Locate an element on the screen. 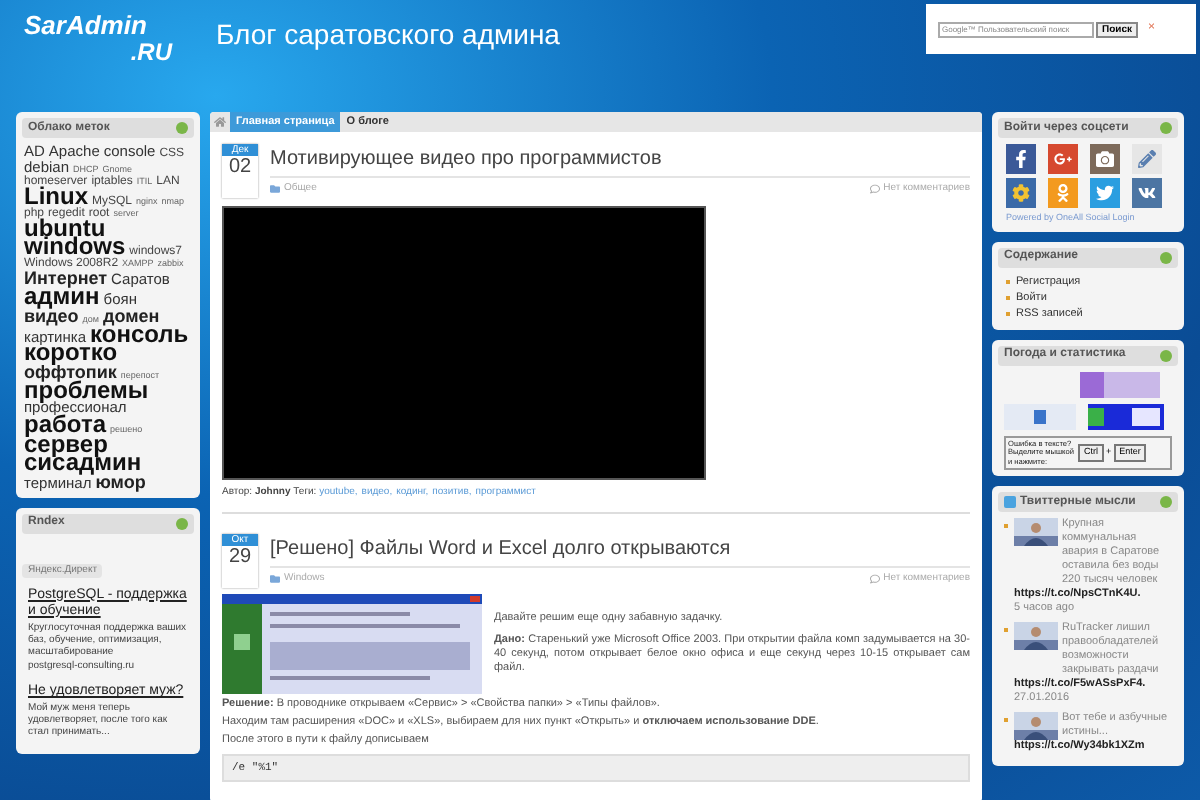 This screenshot has width=1200, height=800. odnoklassniki-icon is located at coordinates (1063, 193).